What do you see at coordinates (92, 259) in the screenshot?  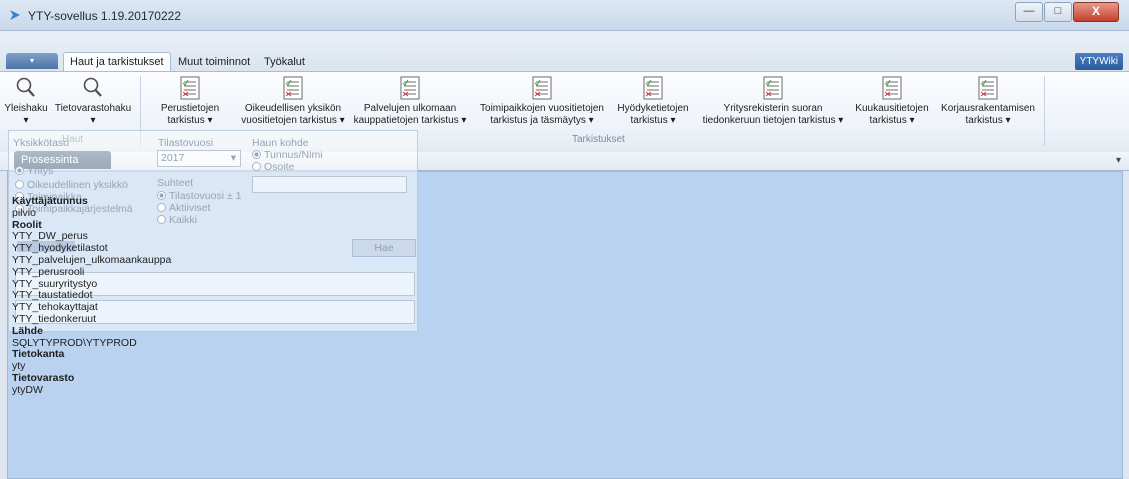 I see `role-item: YTY_palvelujen_ulkomaankauppa` at bounding box center [92, 259].